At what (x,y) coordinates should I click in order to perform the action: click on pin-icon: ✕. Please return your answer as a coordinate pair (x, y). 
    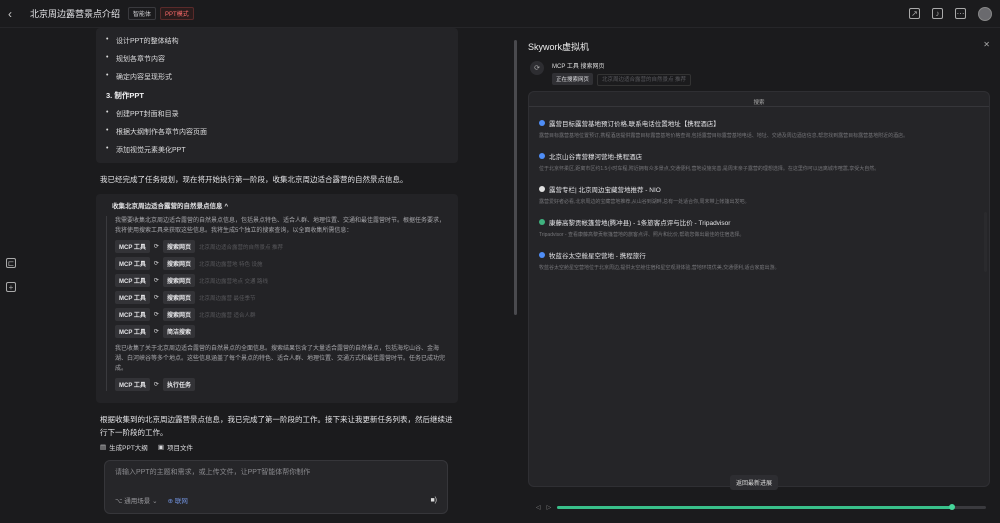
    Looking at the image, I should click on (986, 44).